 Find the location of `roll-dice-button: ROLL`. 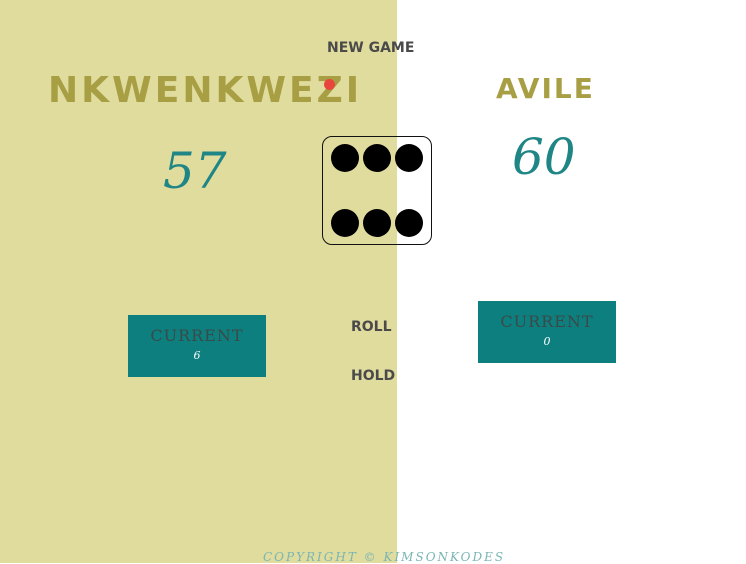

roll-dice-button: ROLL is located at coordinates (371, 327).